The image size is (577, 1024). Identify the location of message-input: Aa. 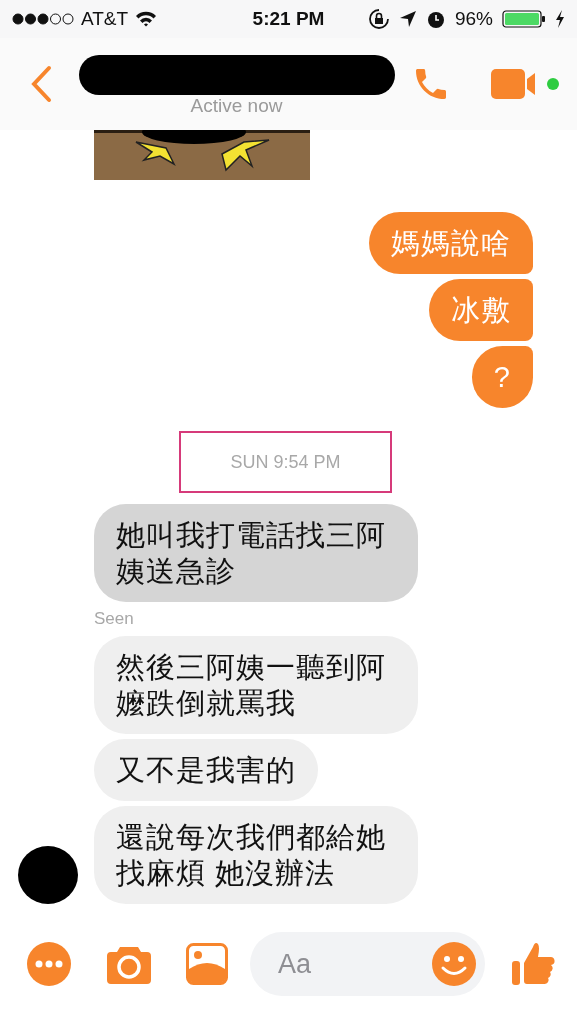
(353, 964).